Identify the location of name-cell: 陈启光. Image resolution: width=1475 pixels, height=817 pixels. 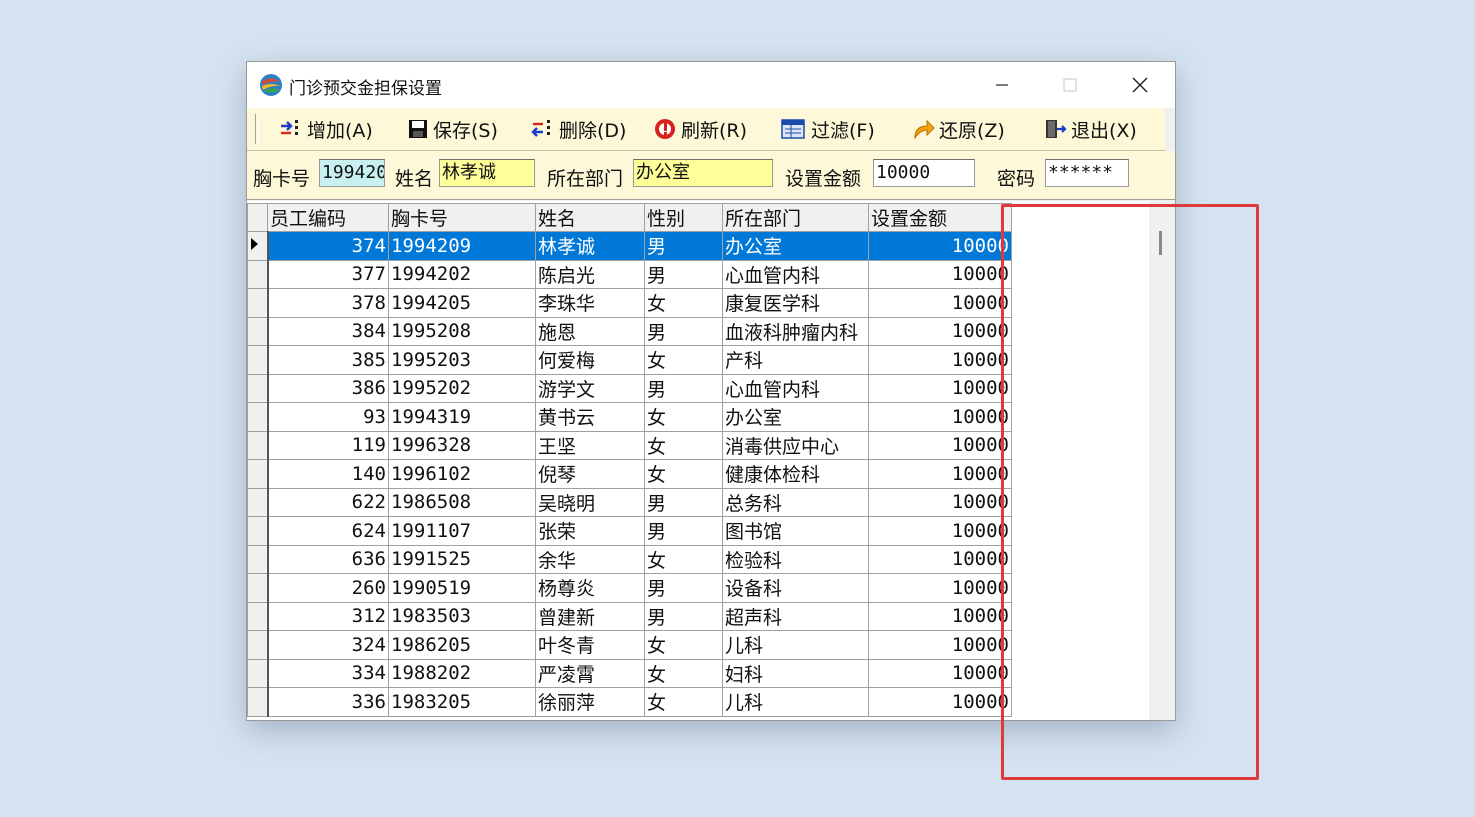
(590, 274).